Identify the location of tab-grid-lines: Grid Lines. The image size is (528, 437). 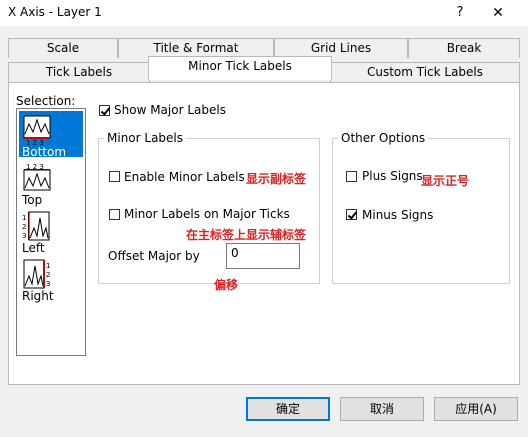
(341, 48).